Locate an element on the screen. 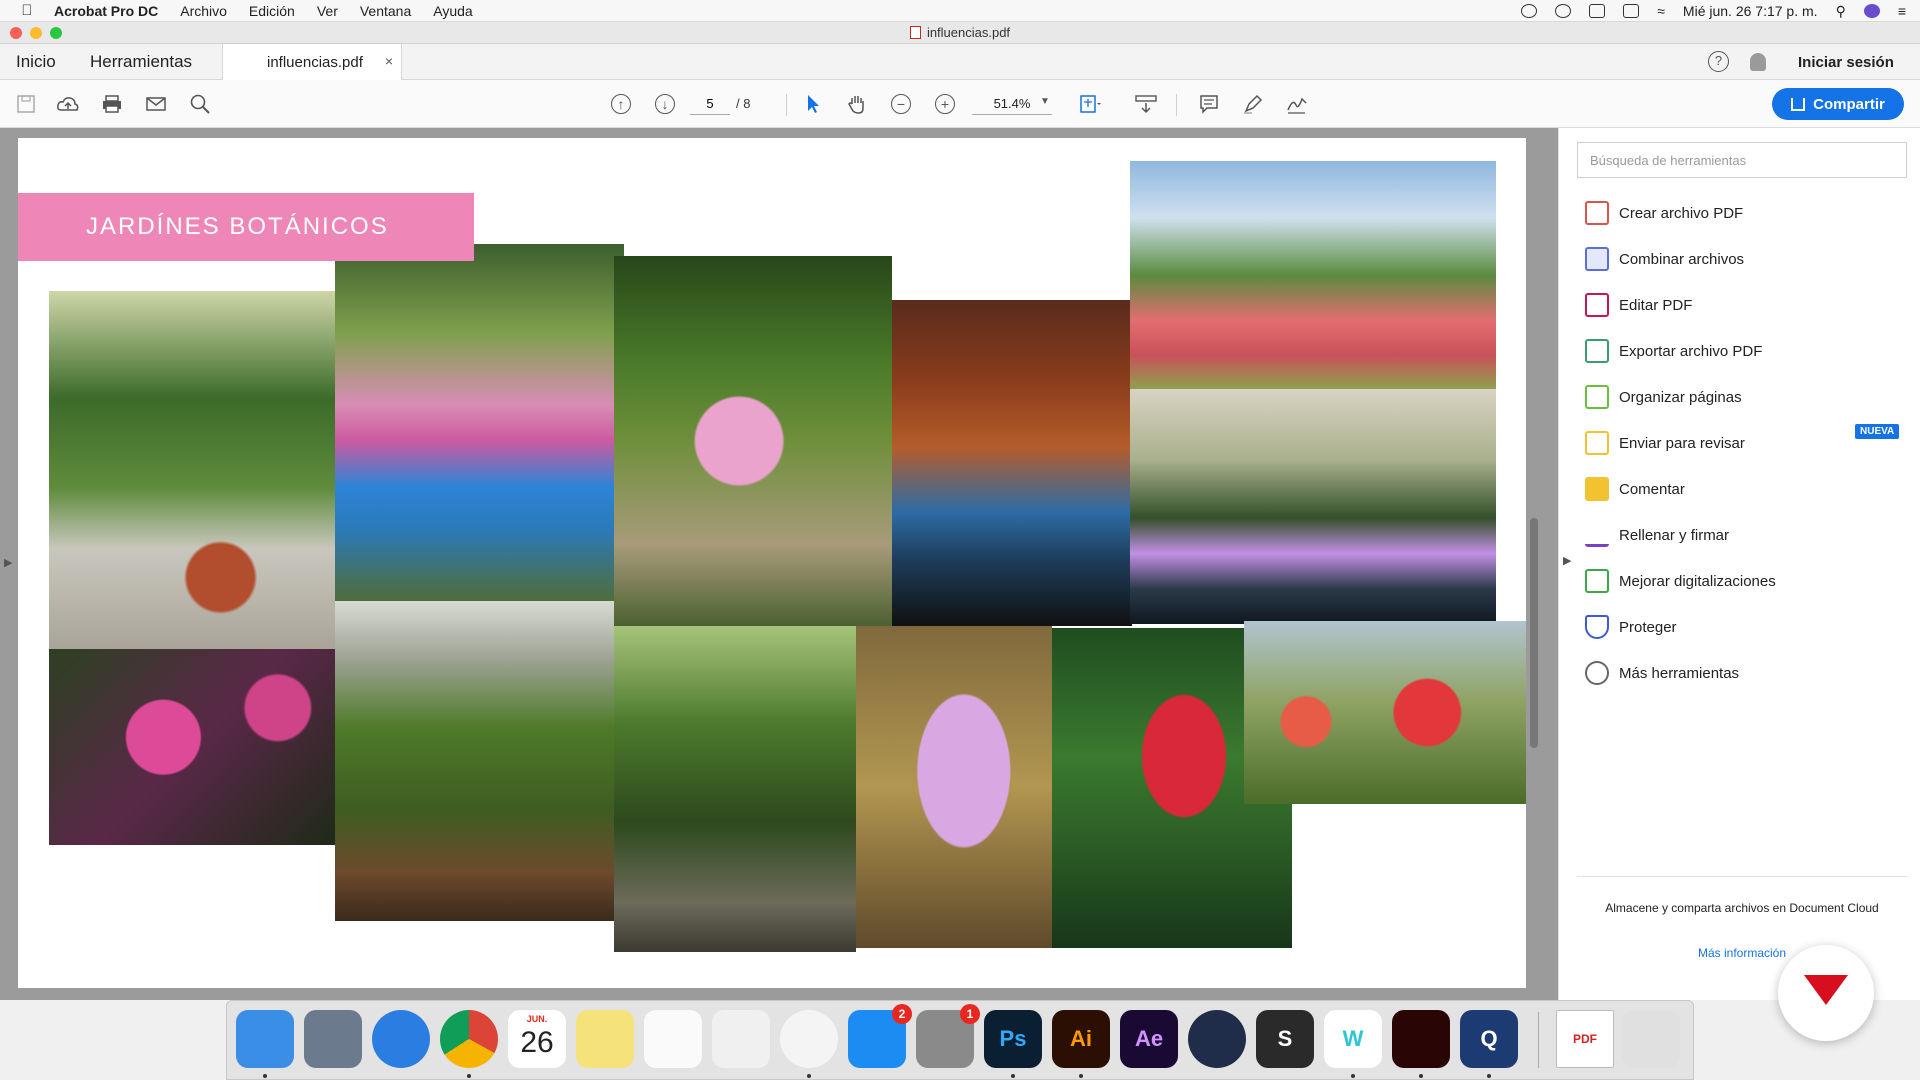 Image resolution: width=1920 pixels, height=1080 pixels. dock-photoshop-icon: Ps is located at coordinates (1013, 1039).